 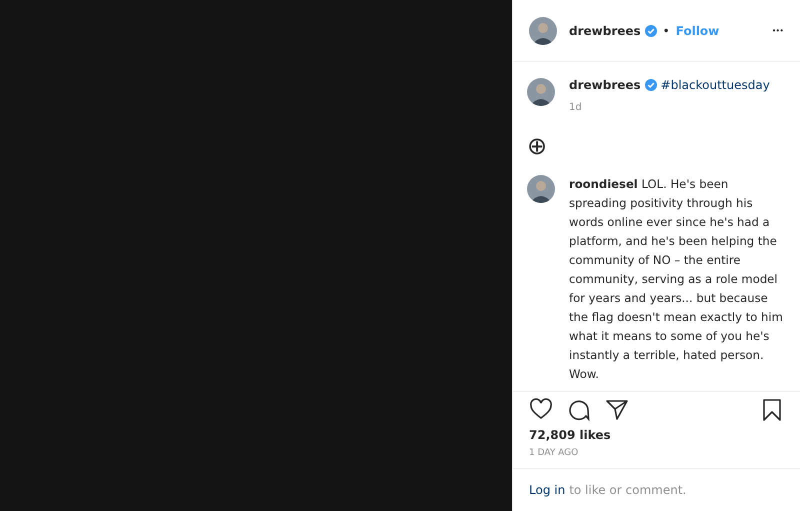 I want to click on comment-icon, so click(x=579, y=410).